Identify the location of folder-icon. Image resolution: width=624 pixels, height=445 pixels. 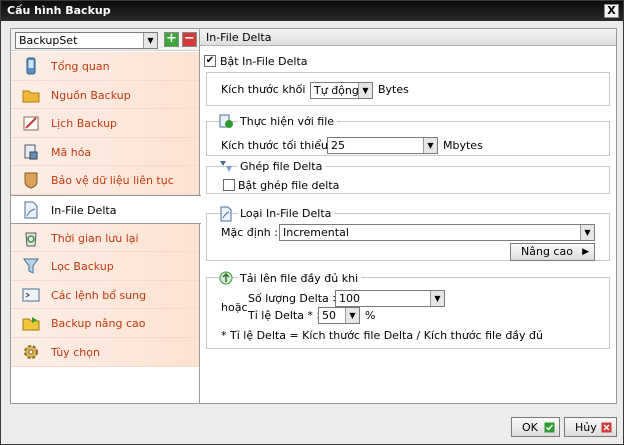
(31, 96).